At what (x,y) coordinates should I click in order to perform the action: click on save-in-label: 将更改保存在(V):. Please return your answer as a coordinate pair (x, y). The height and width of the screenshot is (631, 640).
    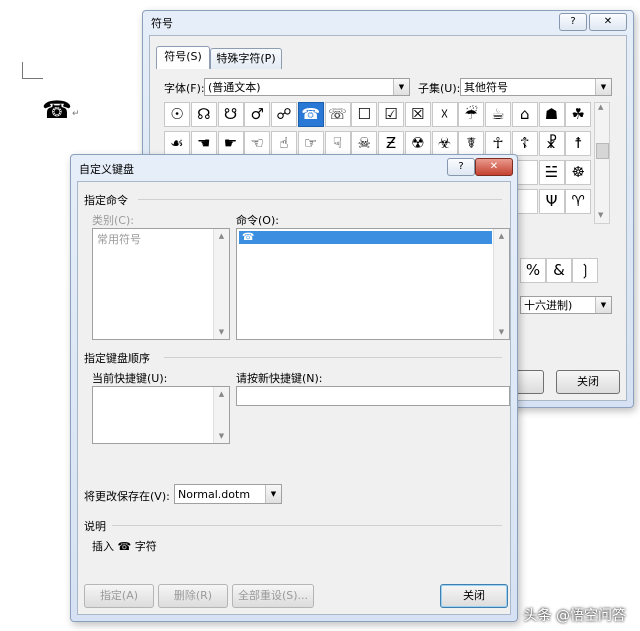
    Looking at the image, I should click on (127, 496).